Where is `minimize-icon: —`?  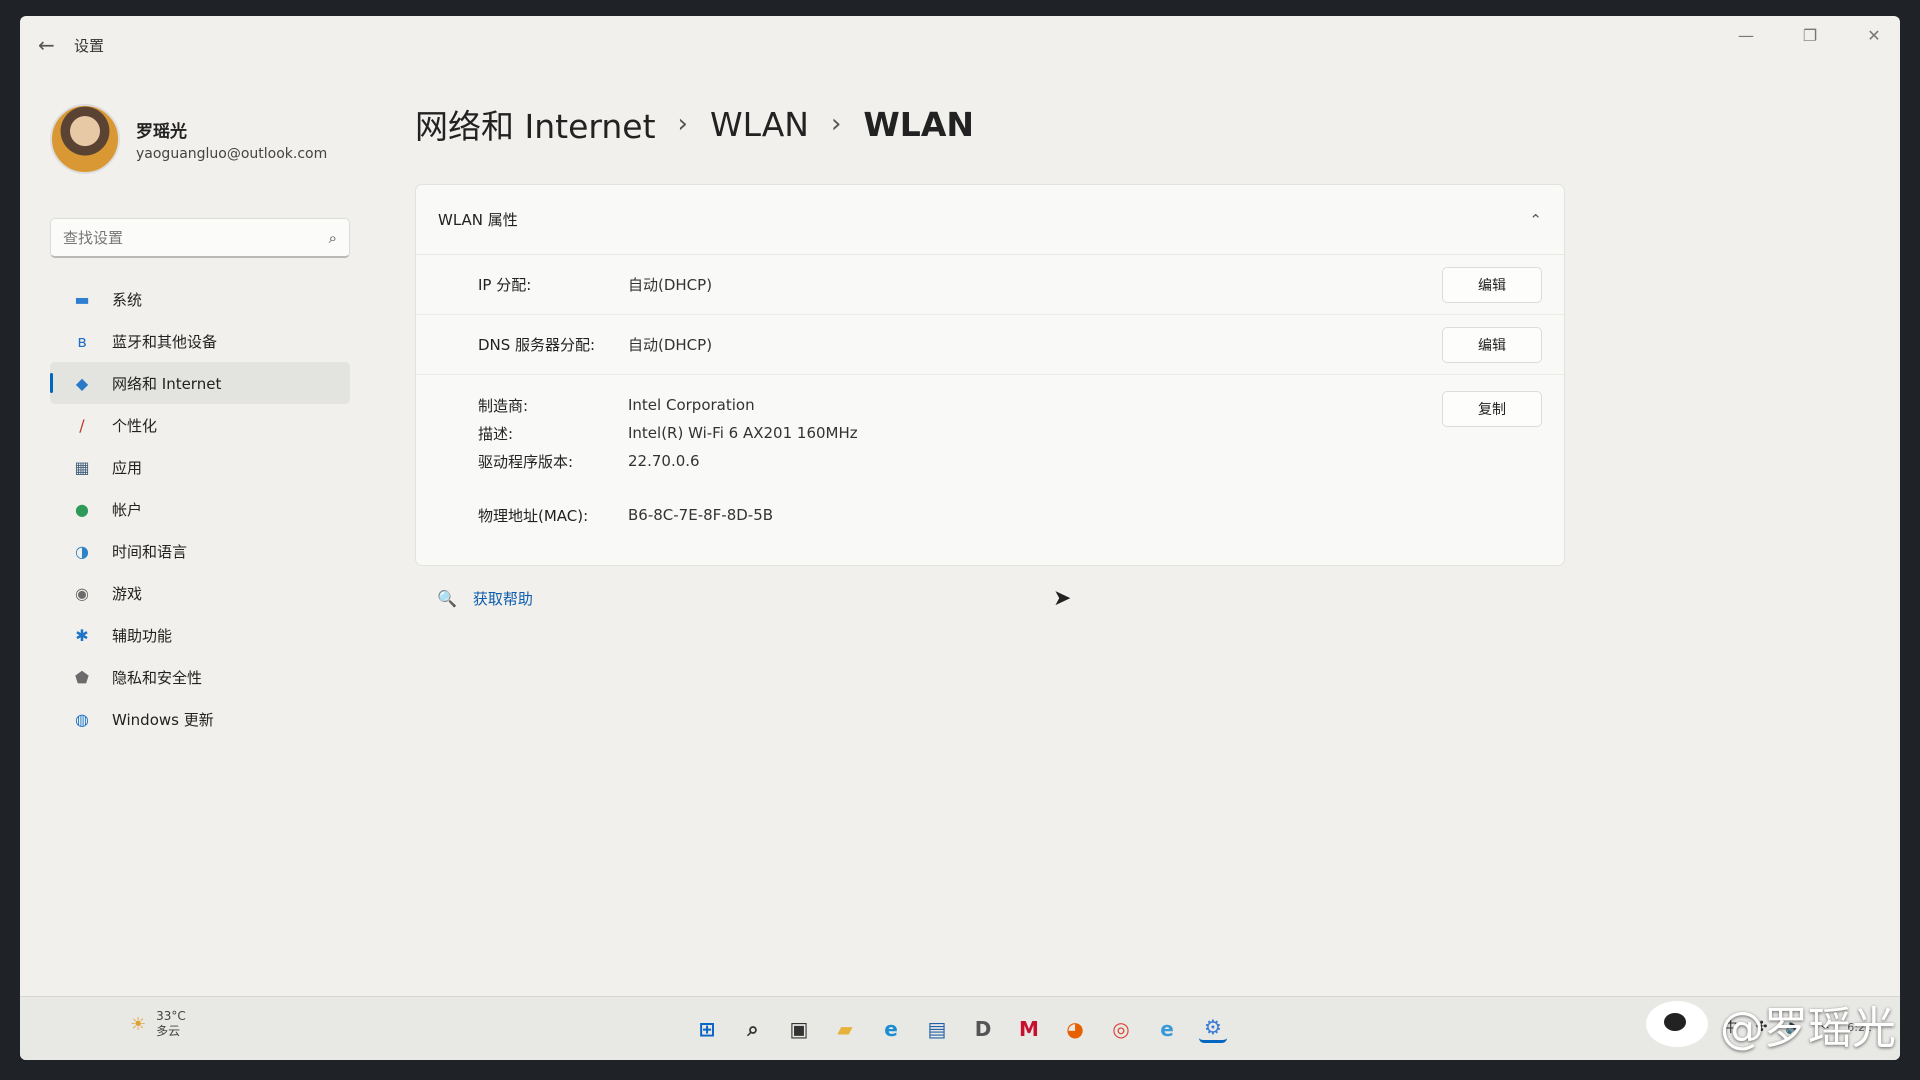 minimize-icon: — is located at coordinates (1746, 35).